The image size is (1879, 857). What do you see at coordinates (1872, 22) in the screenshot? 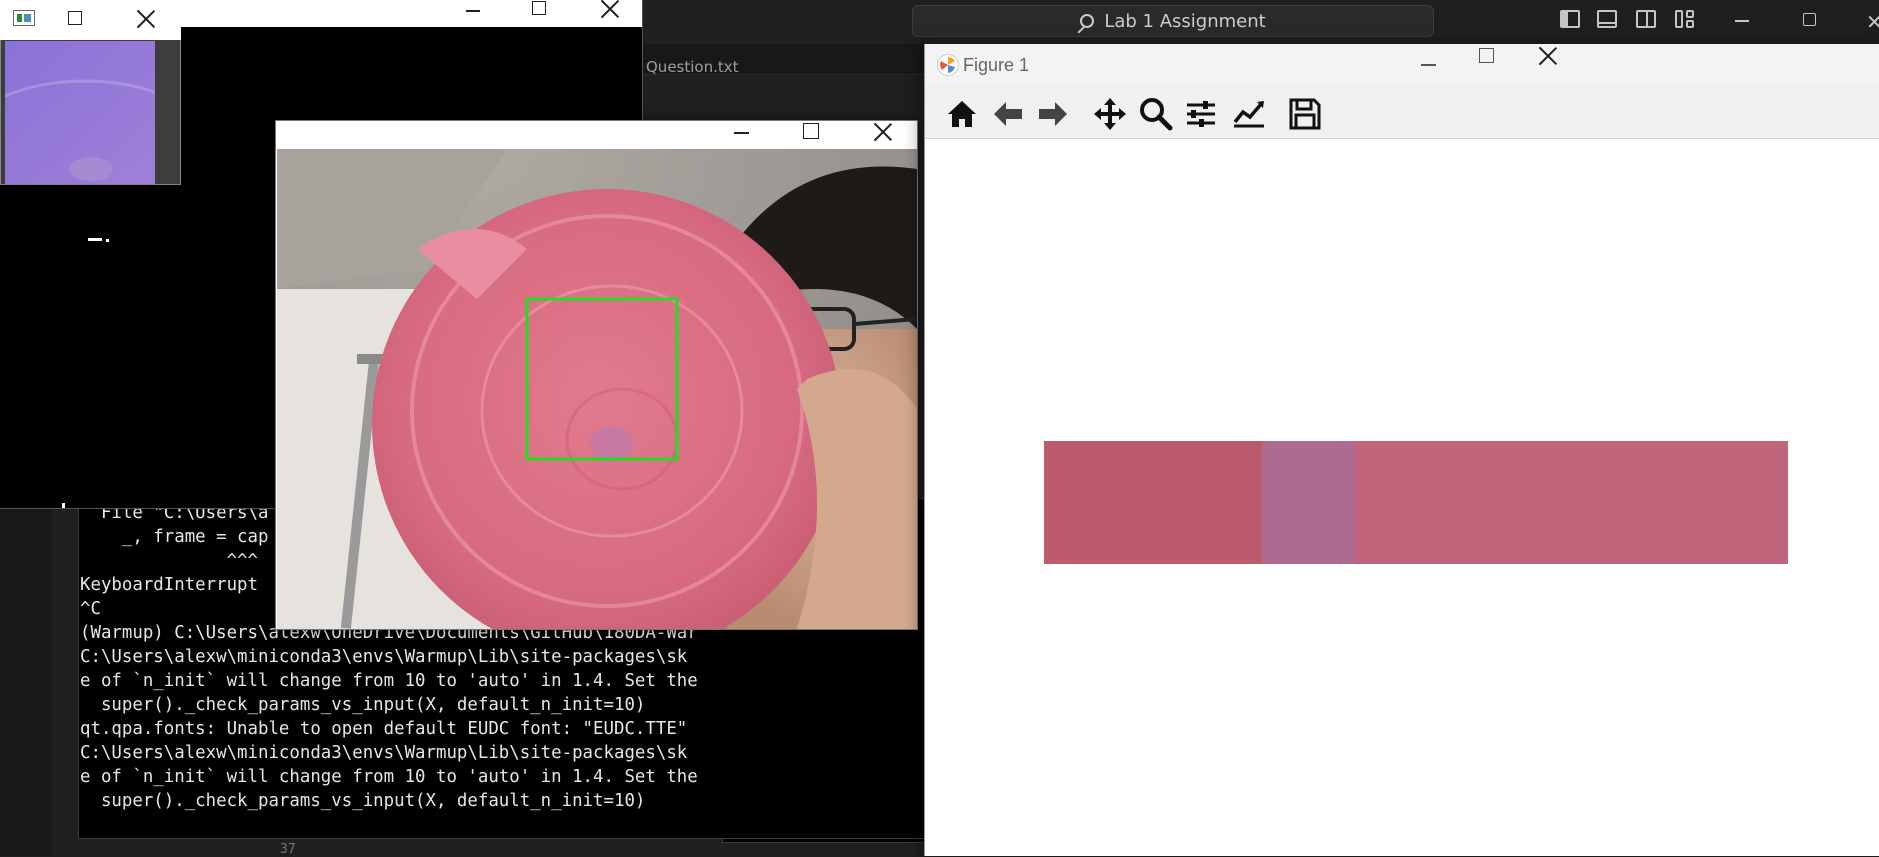
I see `vscode-close-icon: ✕` at bounding box center [1872, 22].